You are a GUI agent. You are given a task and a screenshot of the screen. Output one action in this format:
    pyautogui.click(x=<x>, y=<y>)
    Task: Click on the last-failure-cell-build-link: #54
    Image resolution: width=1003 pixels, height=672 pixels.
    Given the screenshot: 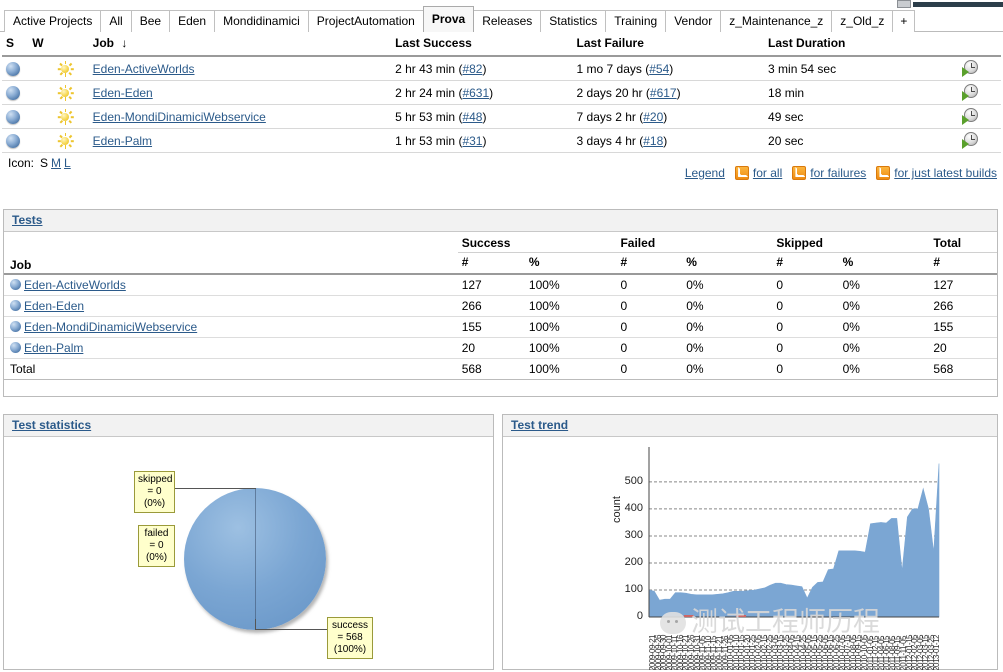 What is the action you would take?
    pyautogui.click(x=659, y=69)
    